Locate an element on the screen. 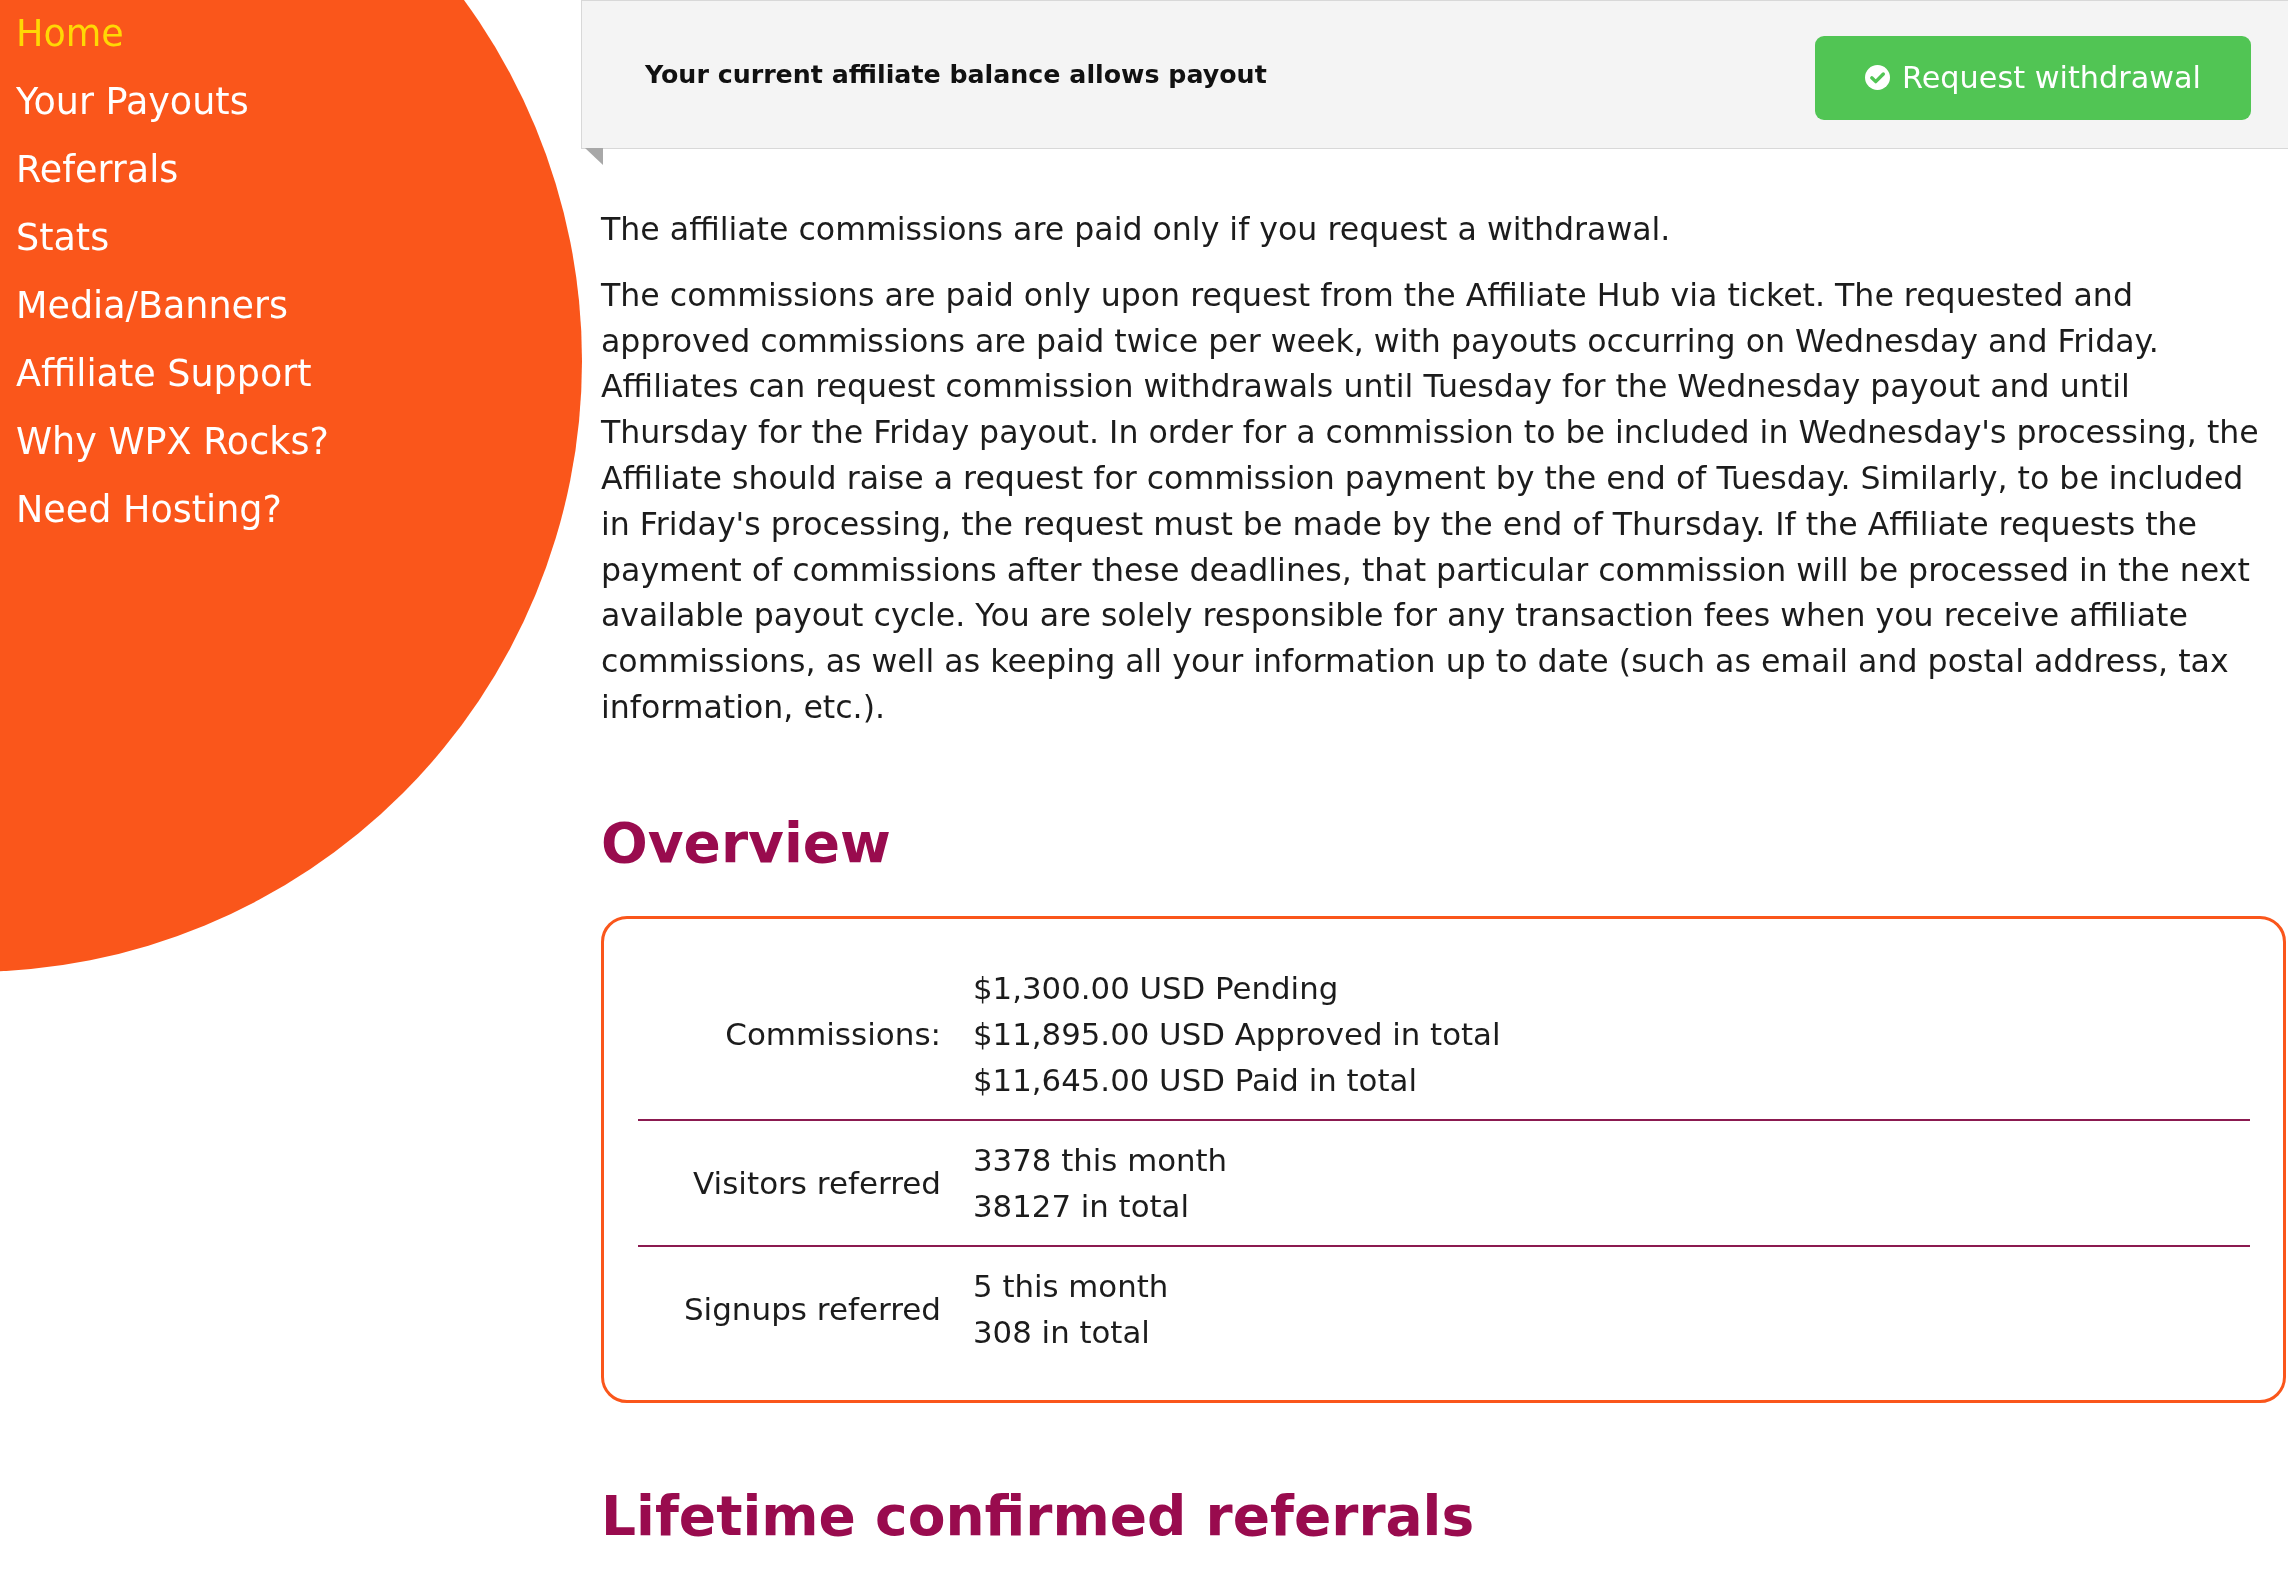  nav-link: Stats is located at coordinates (63, 238).